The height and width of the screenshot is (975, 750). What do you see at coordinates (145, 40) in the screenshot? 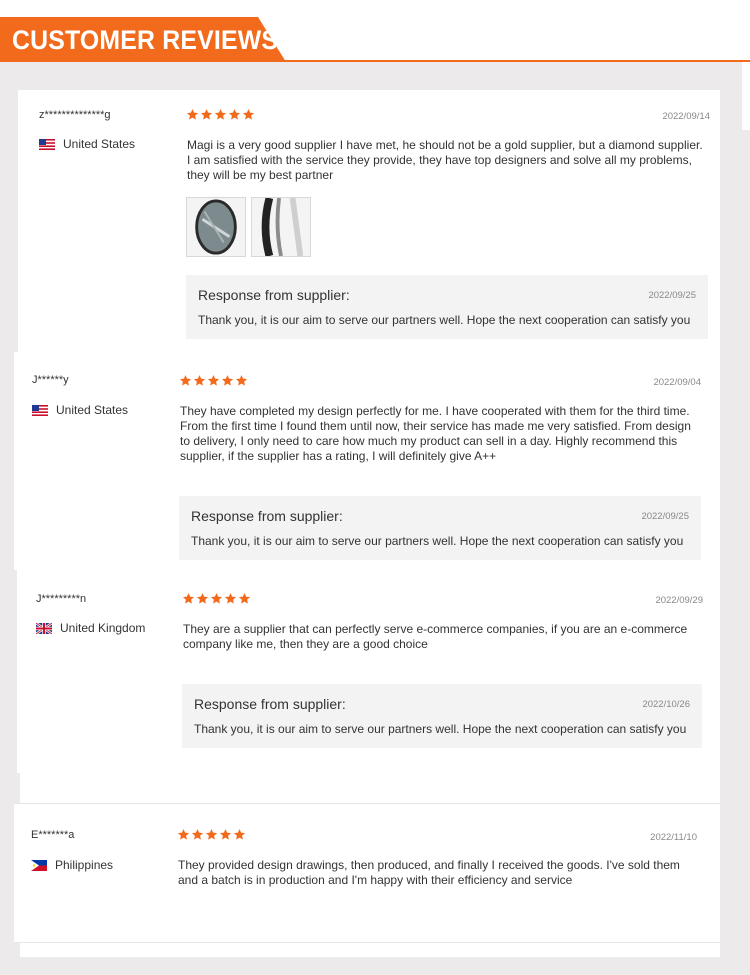
I see `page-title: CUSTOMER REVIEWS` at bounding box center [145, 40].